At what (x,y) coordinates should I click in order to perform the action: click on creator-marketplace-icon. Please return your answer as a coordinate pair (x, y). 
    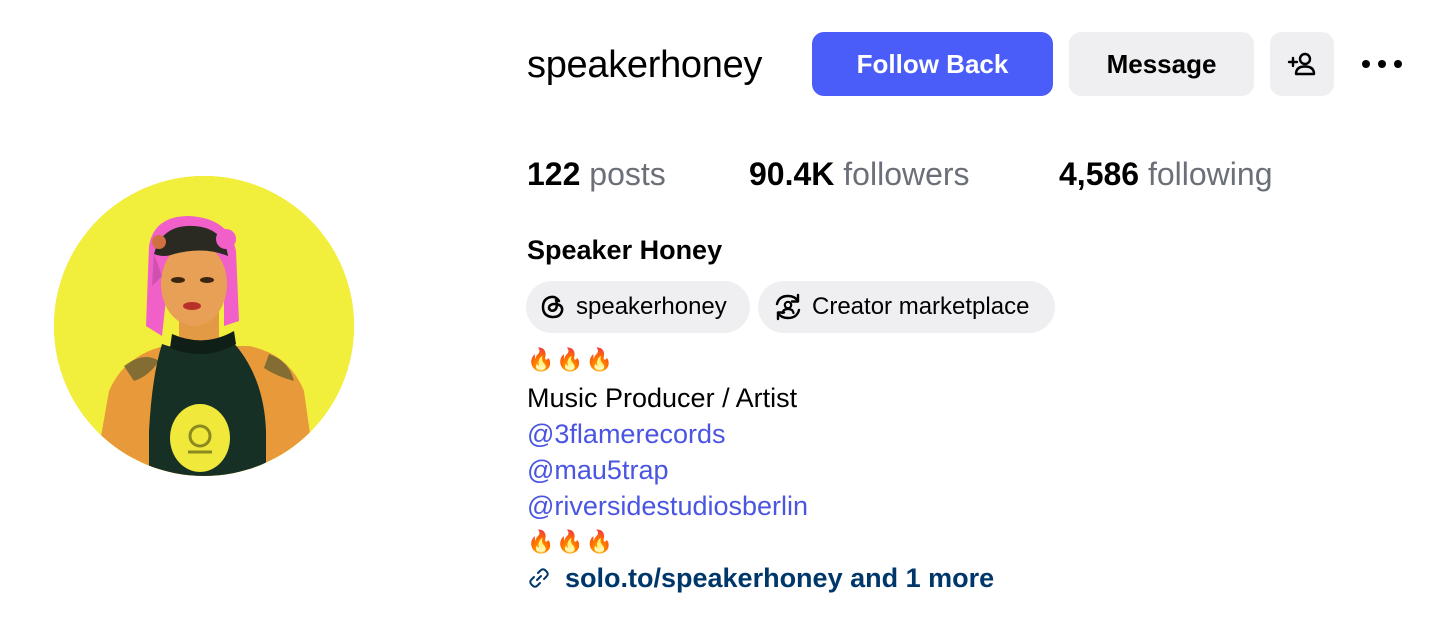
    Looking at the image, I should click on (788, 307).